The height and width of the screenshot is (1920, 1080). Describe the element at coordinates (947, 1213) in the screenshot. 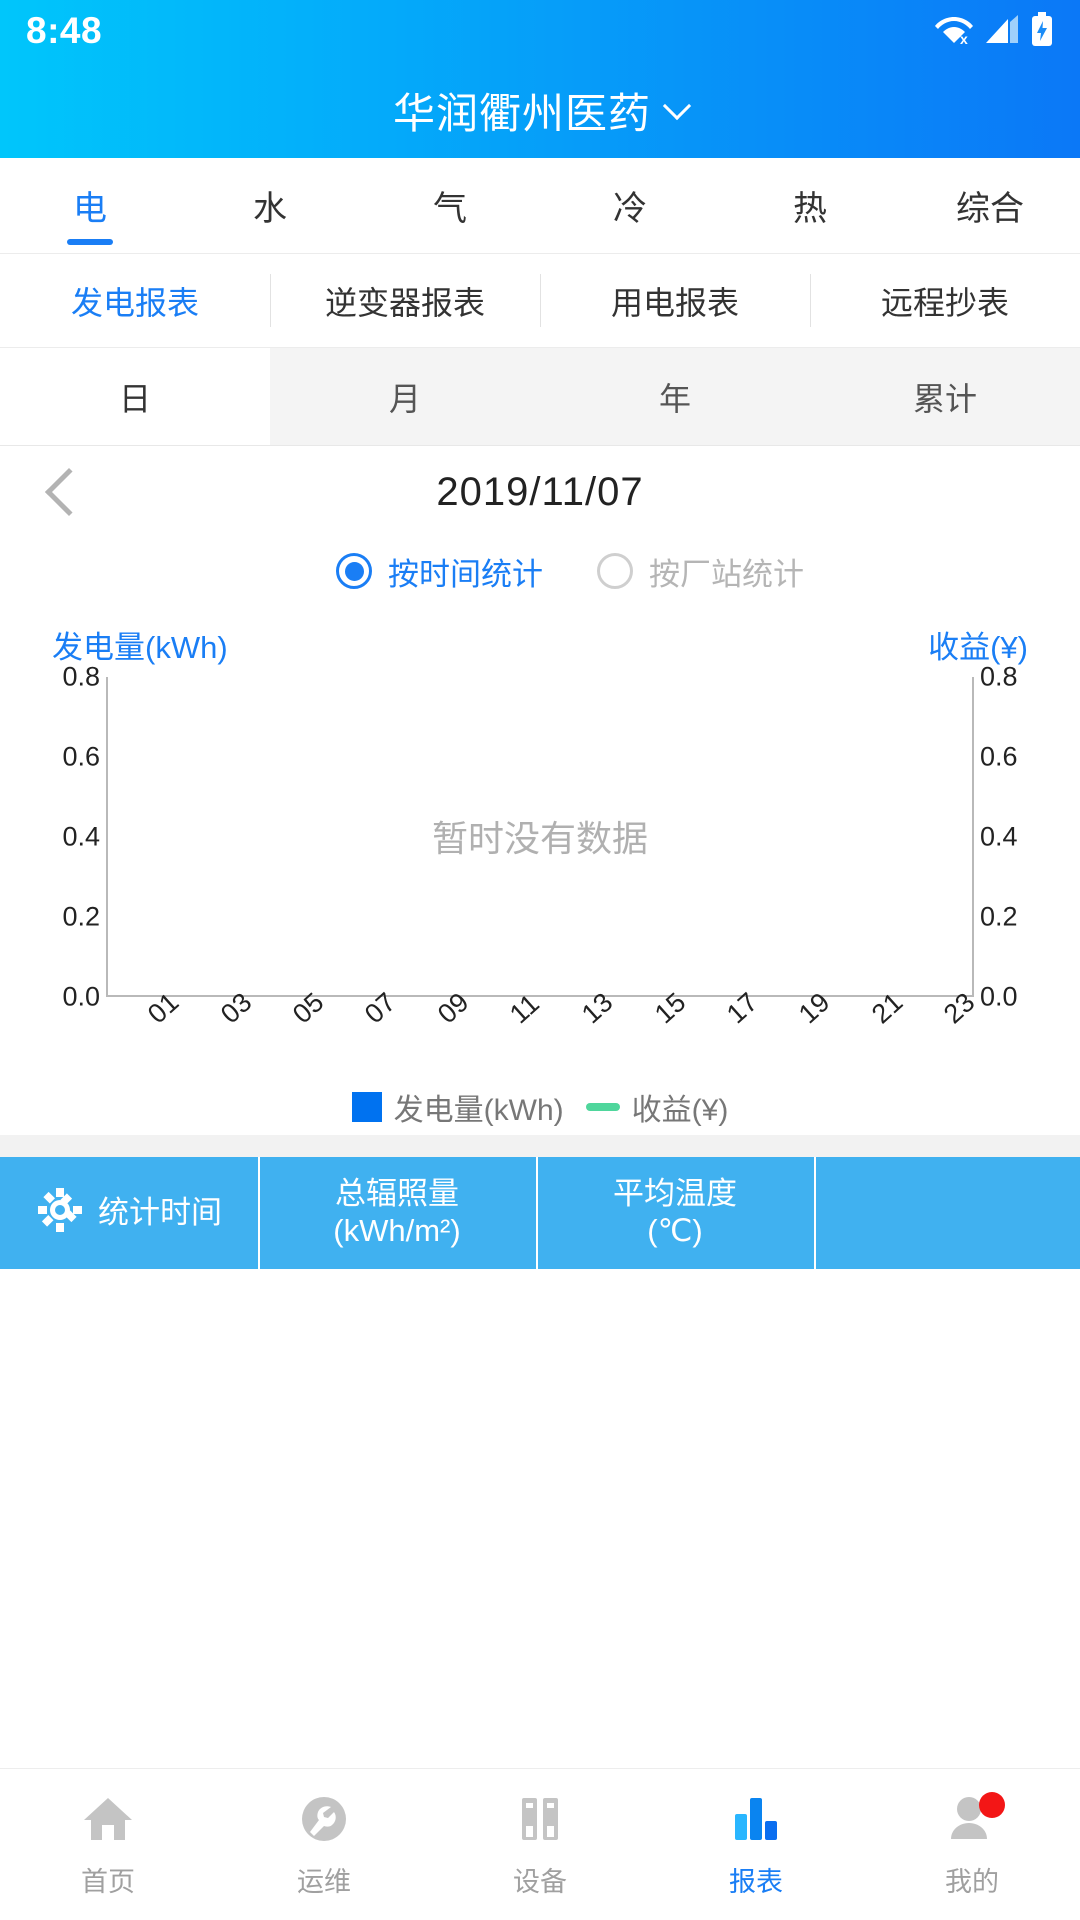

I see `stat-cell-overflow` at that location.